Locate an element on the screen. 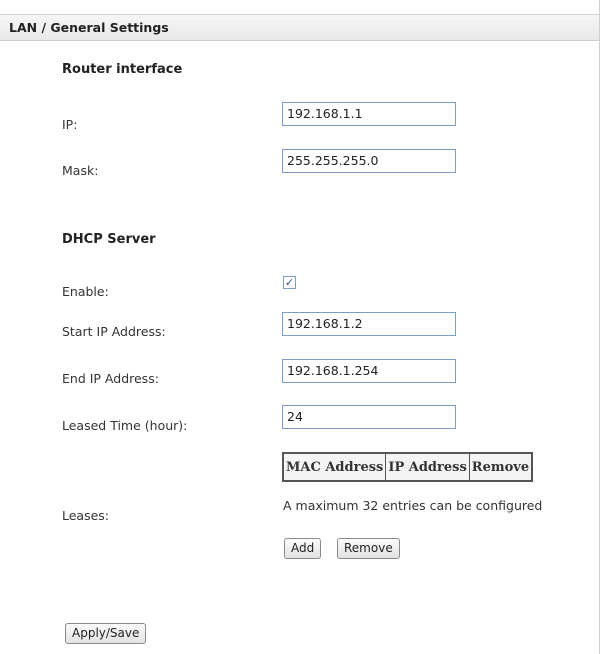 The width and height of the screenshot is (603, 654). leases-table: MAC Address IP Address Remove is located at coordinates (408, 467).